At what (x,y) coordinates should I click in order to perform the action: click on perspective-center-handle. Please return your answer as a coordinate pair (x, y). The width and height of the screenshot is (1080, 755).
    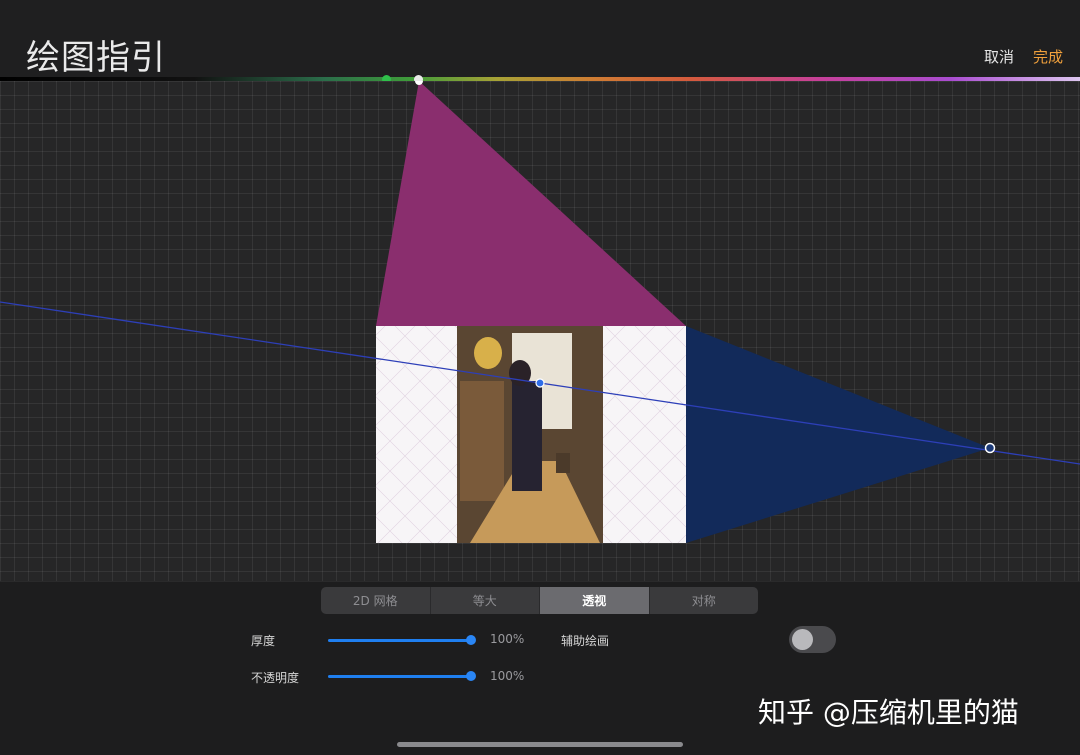
    Looking at the image, I should click on (540, 383).